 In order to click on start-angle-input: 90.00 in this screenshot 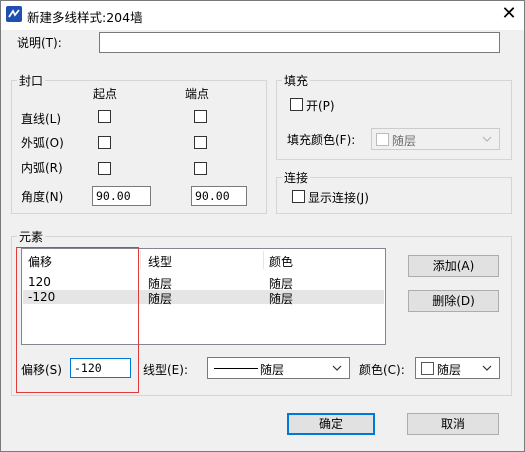, I will do `click(121, 196)`.